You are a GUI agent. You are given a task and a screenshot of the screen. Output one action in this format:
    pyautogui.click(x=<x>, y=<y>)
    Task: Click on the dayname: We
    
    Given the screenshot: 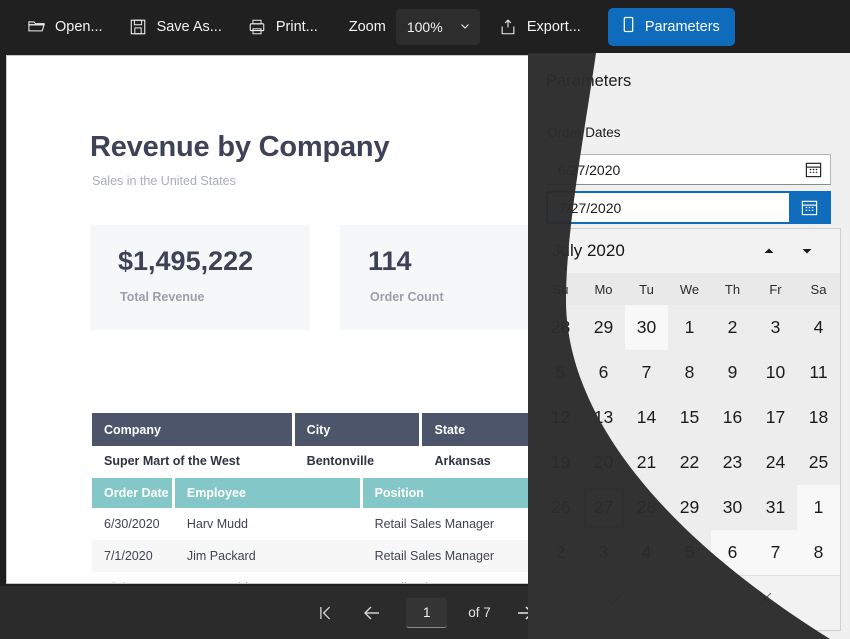 What is the action you would take?
    pyautogui.click(x=689, y=289)
    